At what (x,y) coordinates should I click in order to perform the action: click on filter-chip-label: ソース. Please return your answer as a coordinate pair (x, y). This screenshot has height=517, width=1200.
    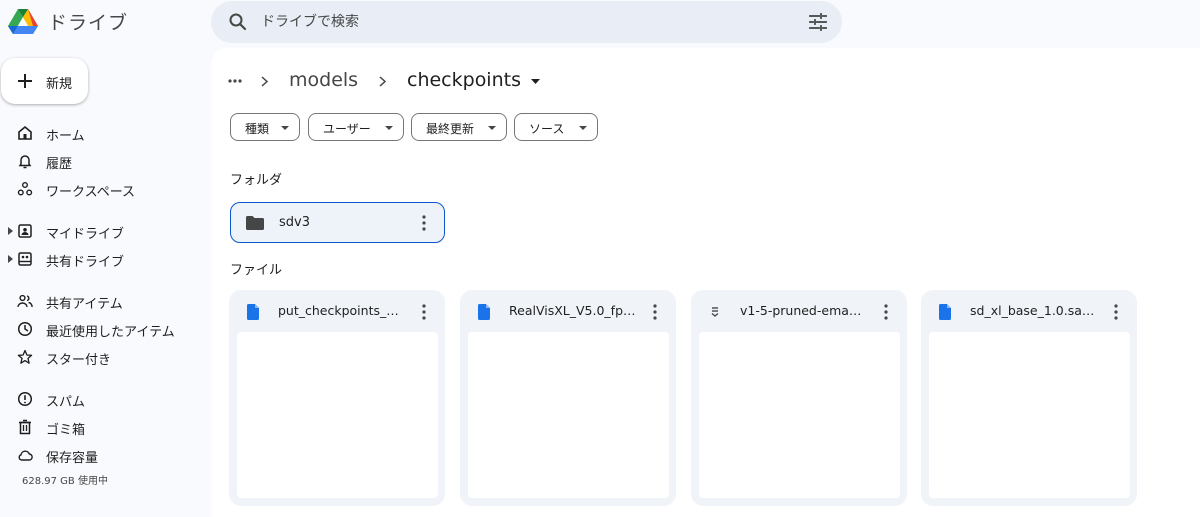
    Looking at the image, I should click on (547, 129).